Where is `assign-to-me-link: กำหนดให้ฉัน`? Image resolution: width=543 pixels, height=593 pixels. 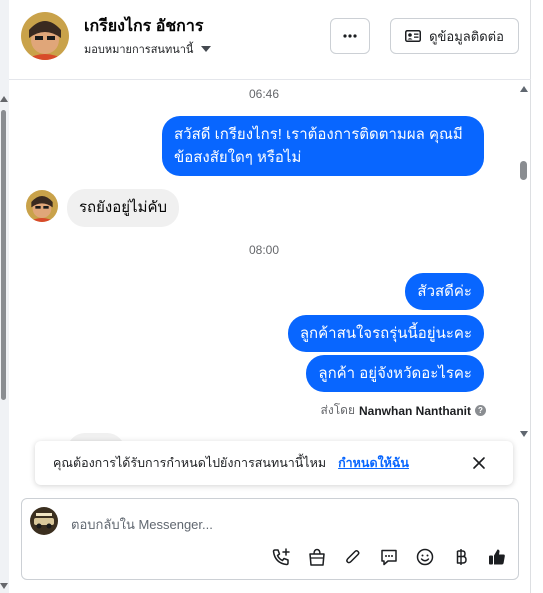
assign-to-me-link: กำหนดให้ฉัน is located at coordinates (373, 463).